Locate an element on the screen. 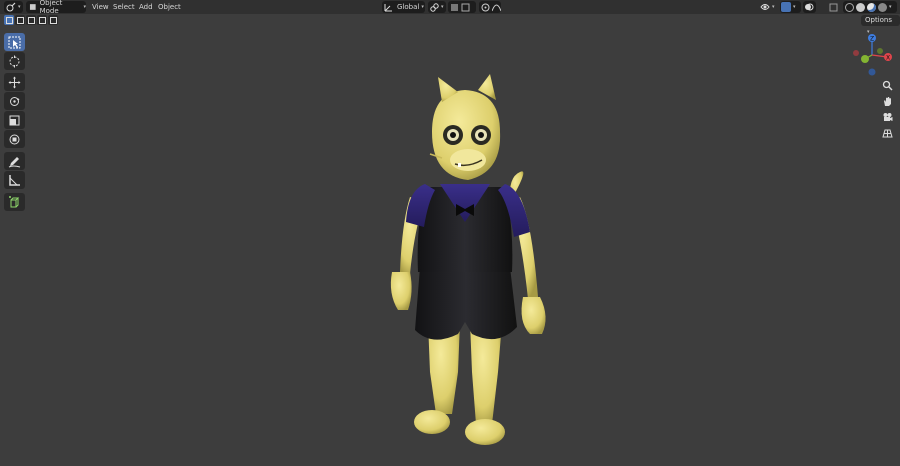 This screenshot has height=466, width=900. add-cube-icon is located at coordinates (14, 201).